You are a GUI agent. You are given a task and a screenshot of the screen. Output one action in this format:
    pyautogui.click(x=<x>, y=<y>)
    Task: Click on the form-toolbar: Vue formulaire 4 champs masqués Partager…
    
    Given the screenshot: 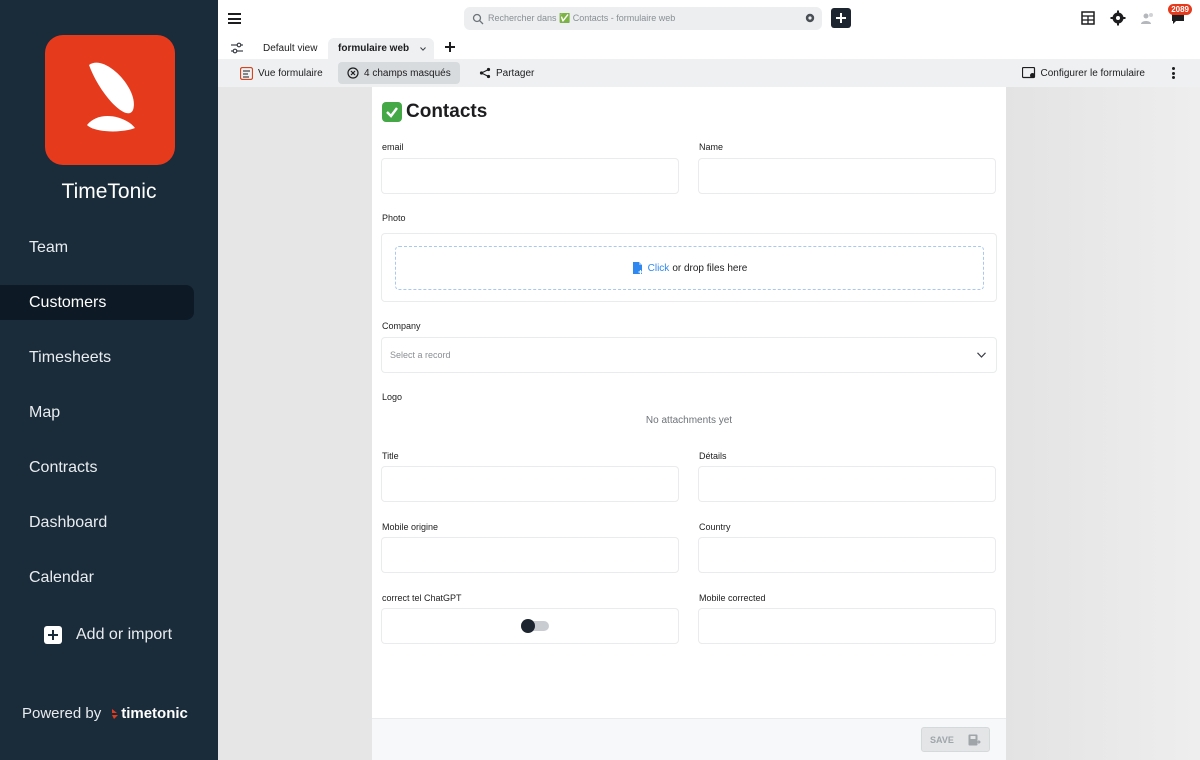 What is the action you would take?
    pyautogui.click(x=709, y=73)
    